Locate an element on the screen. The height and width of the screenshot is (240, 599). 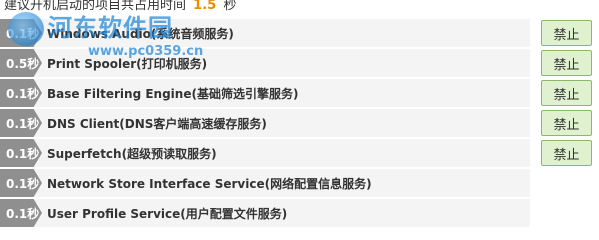
list-item: 0.1秒 DNS Client(DNS客户端高速缓存服务) 禁止 is located at coordinates (299, 123).